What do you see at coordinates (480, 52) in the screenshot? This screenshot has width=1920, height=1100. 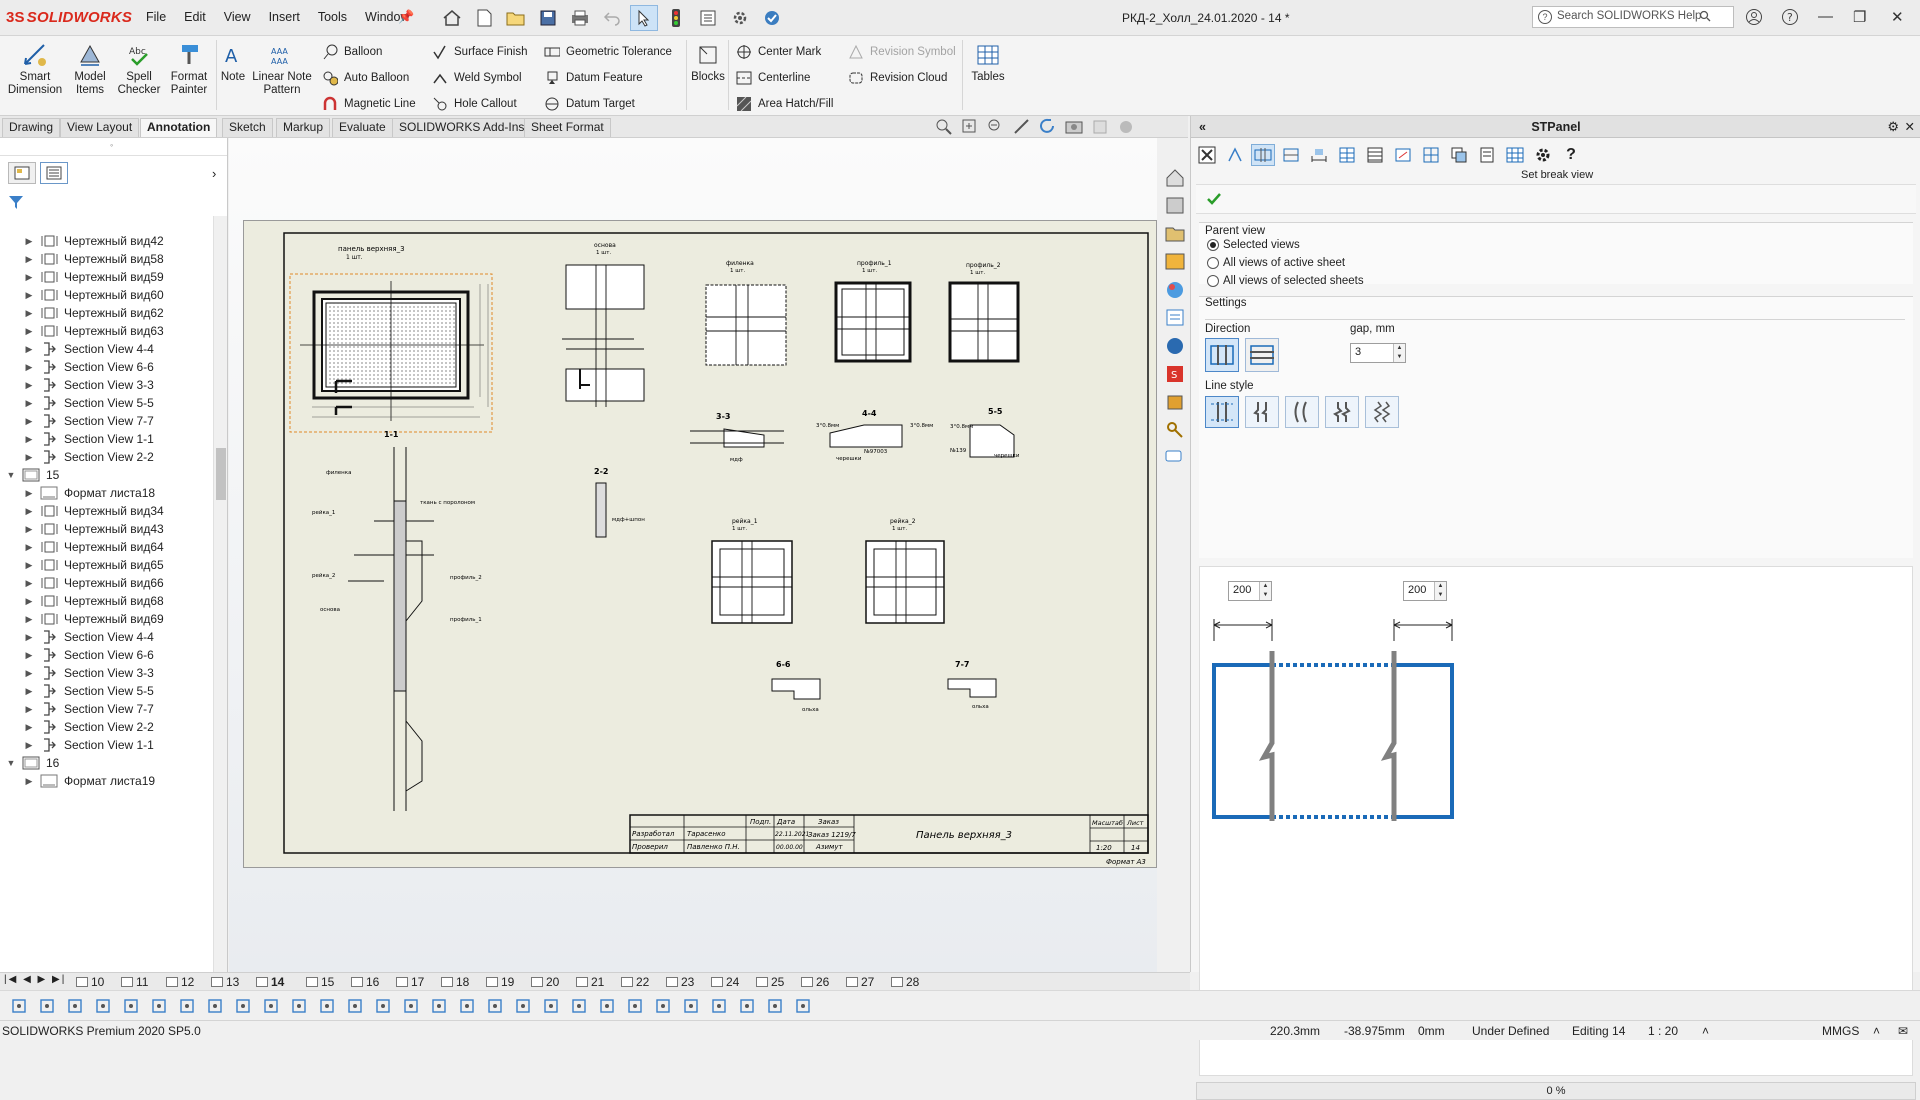 I see `surface-finish-button: Surface Finish` at bounding box center [480, 52].